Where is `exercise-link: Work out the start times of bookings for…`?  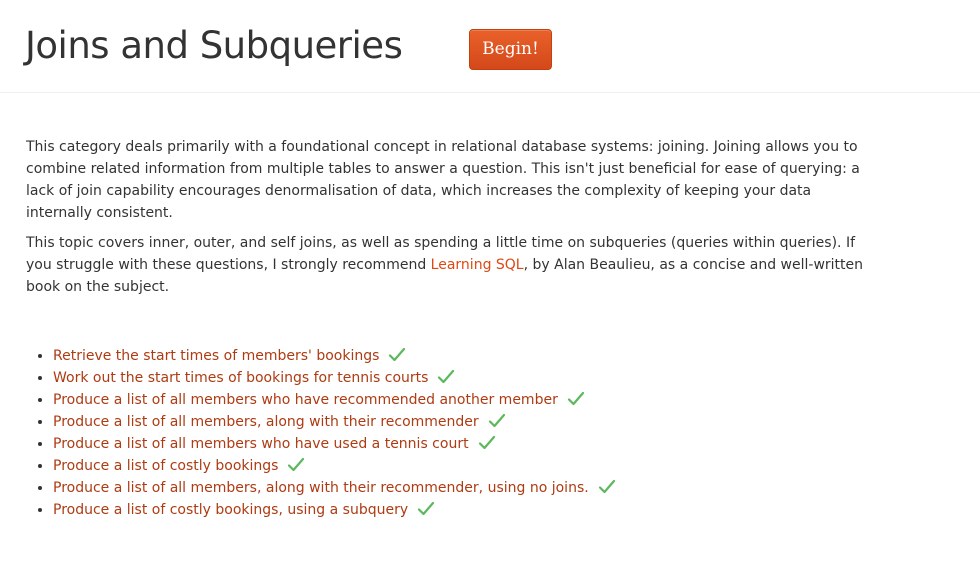 exercise-link: Work out the start times of bookings for… is located at coordinates (240, 378).